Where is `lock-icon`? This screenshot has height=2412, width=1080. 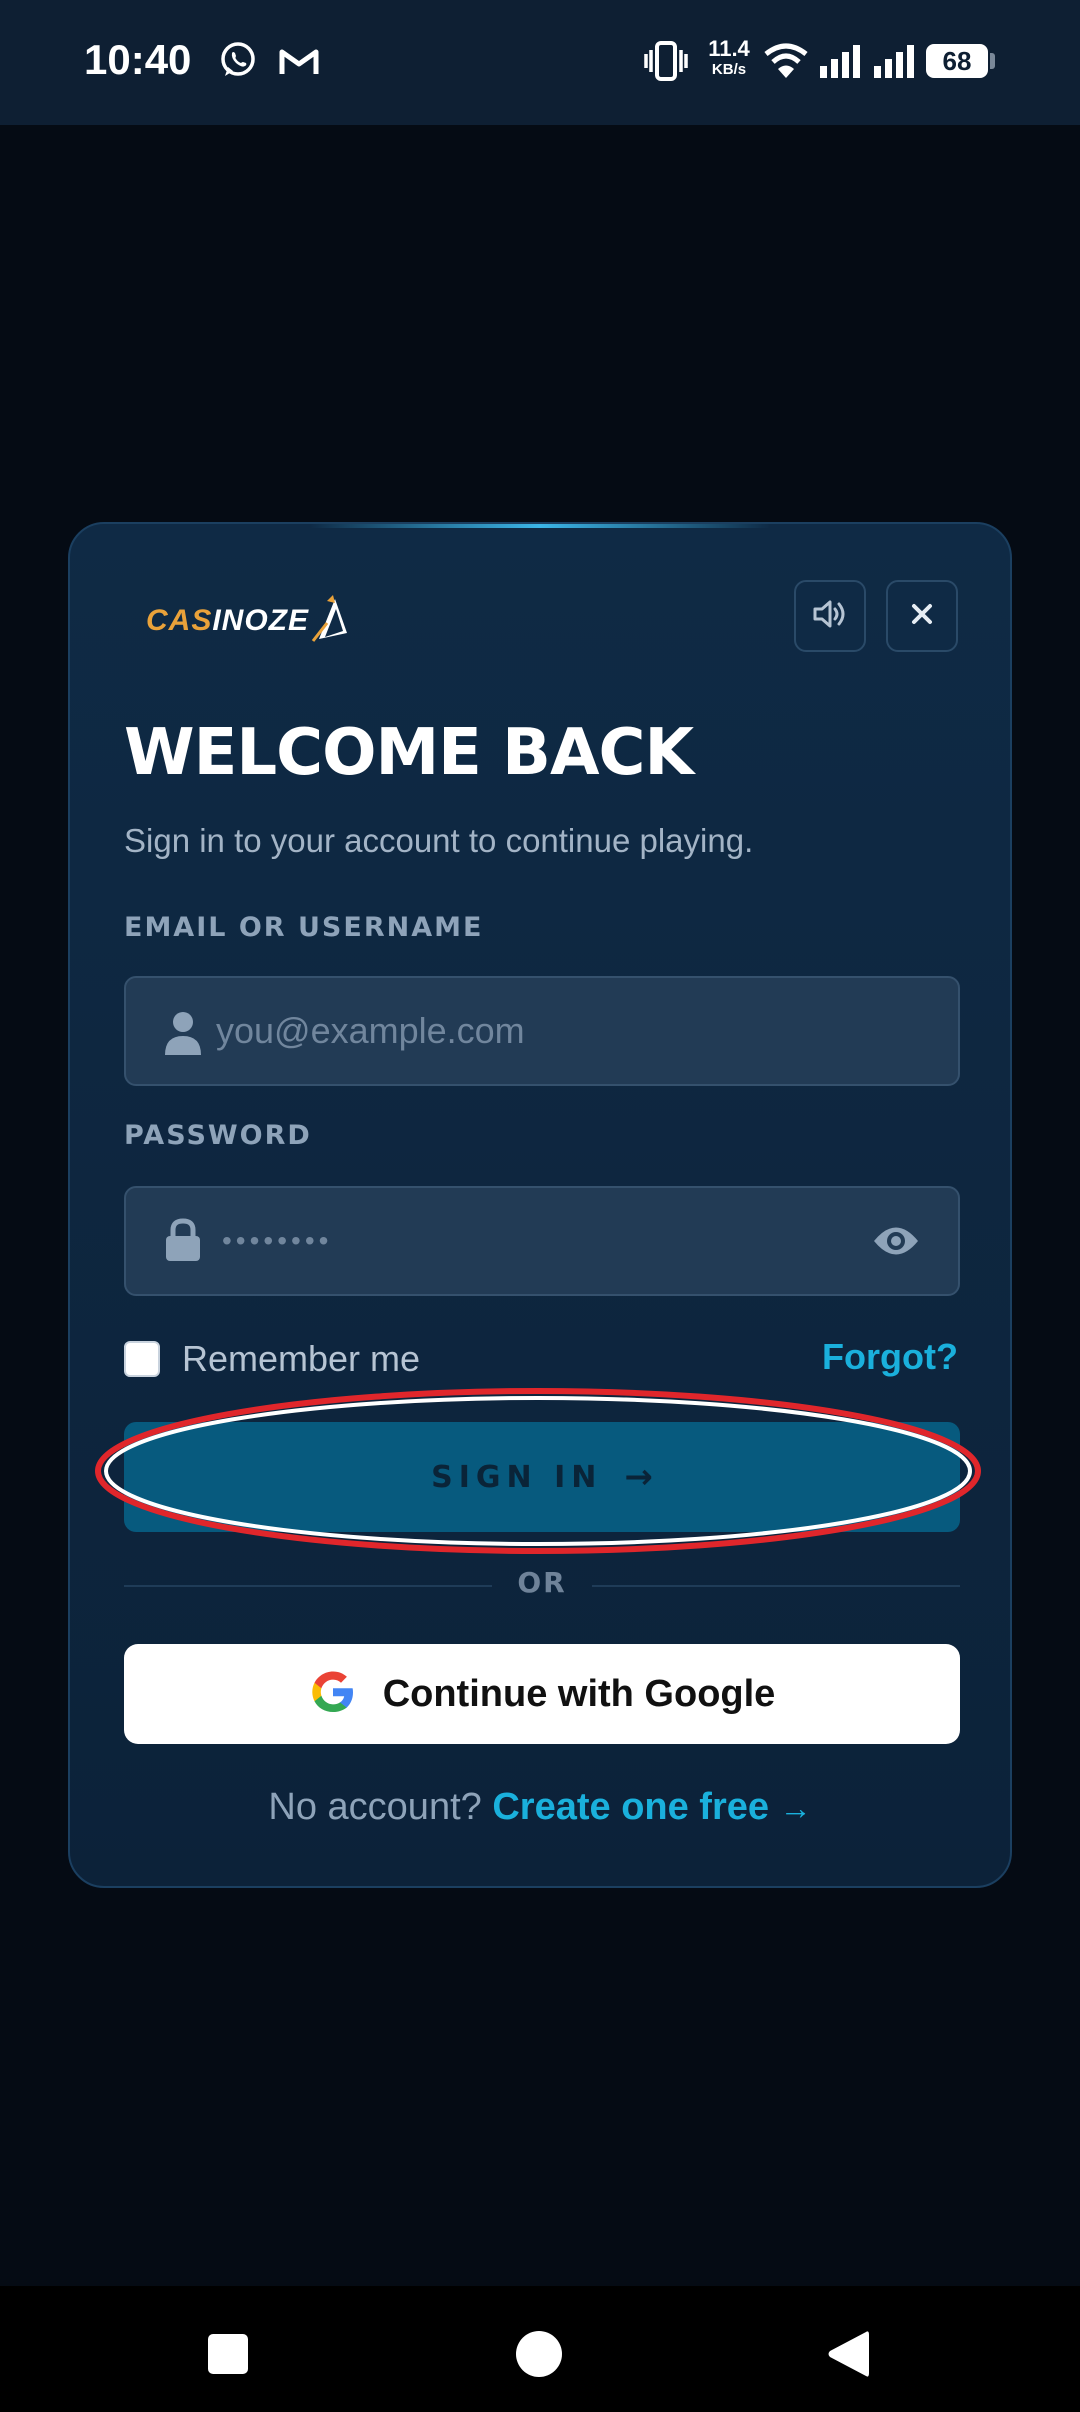
lock-icon is located at coordinates (183, 1242).